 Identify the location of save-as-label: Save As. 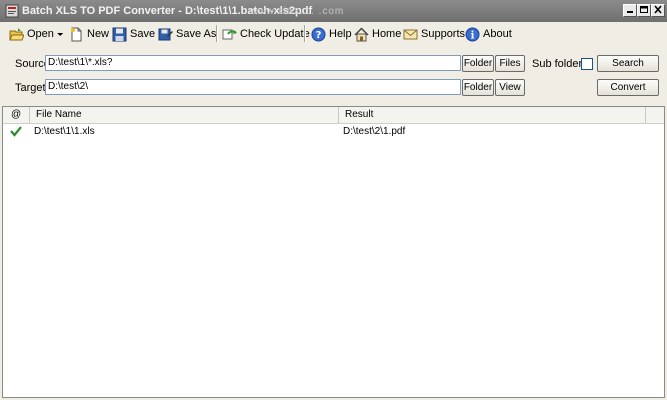
(196, 34).